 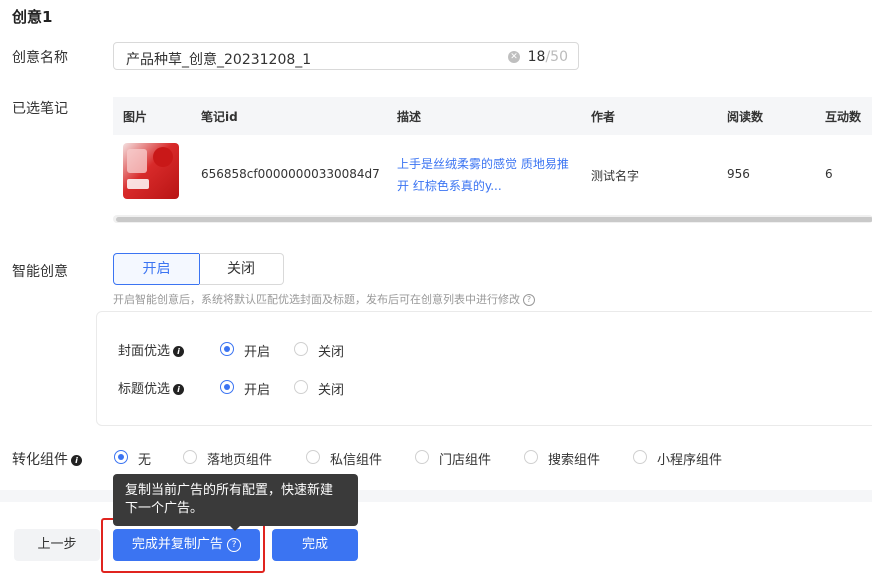 I want to click on conversion-component-label-text: 转化组件, so click(x=40, y=460).